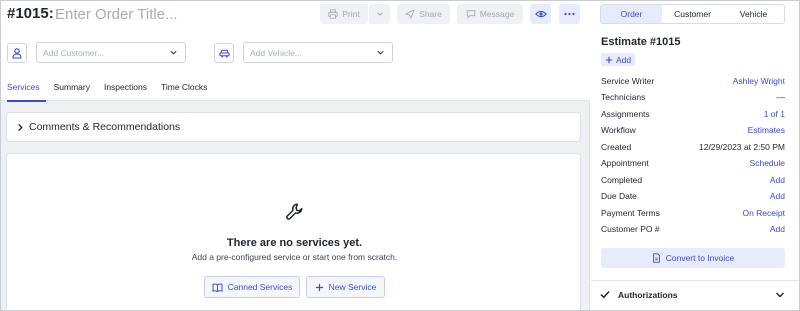 Image resolution: width=800 pixels, height=311 pixels. What do you see at coordinates (753, 14) in the screenshot?
I see `tab-vehicle: Vehicle` at bounding box center [753, 14].